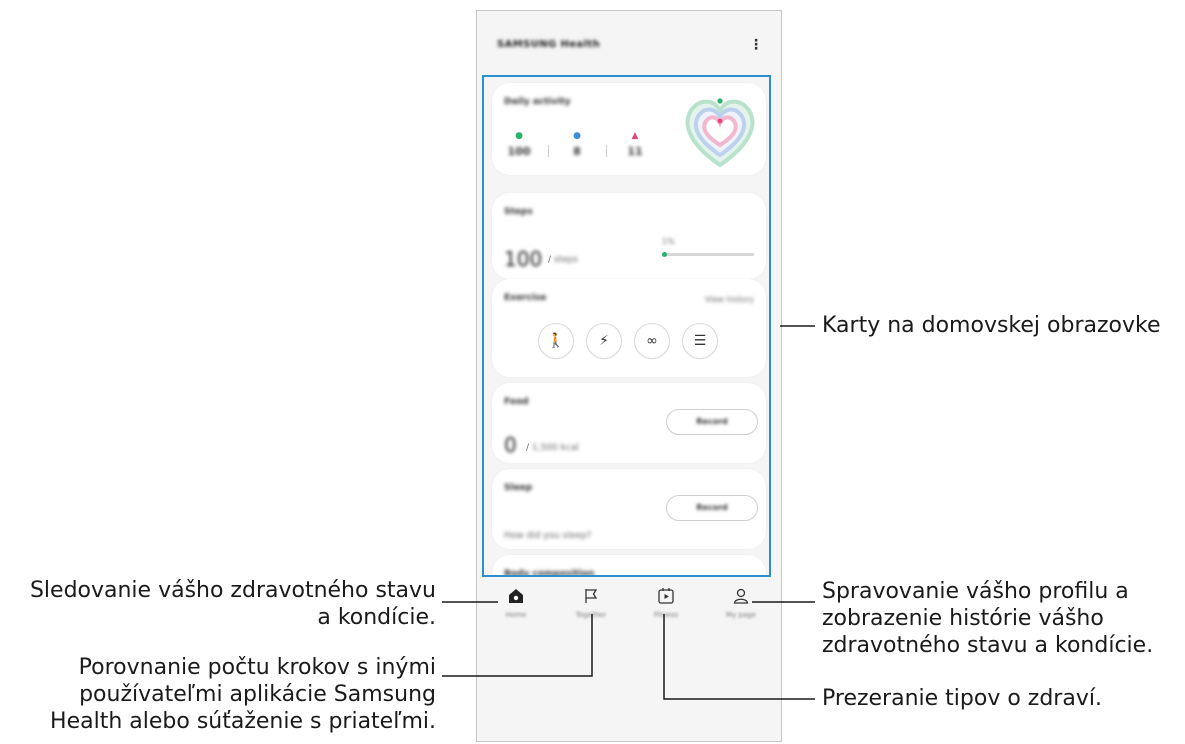  I want to click on fitness-callout: Prezeranie tipov o zdraví., so click(962, 698).